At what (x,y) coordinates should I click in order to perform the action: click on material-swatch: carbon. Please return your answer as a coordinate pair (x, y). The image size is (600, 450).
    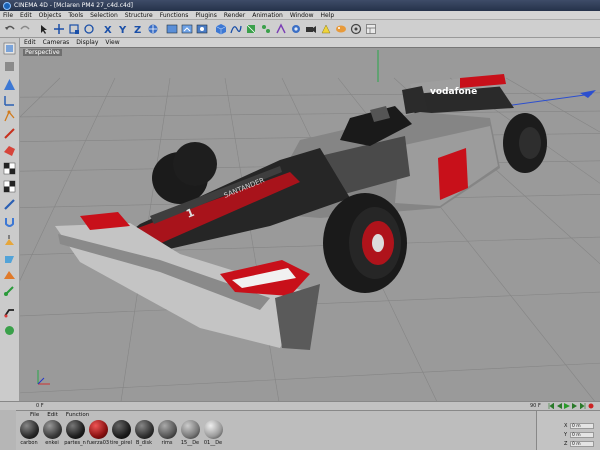
    Looking at the image, I should click on (29, 433).